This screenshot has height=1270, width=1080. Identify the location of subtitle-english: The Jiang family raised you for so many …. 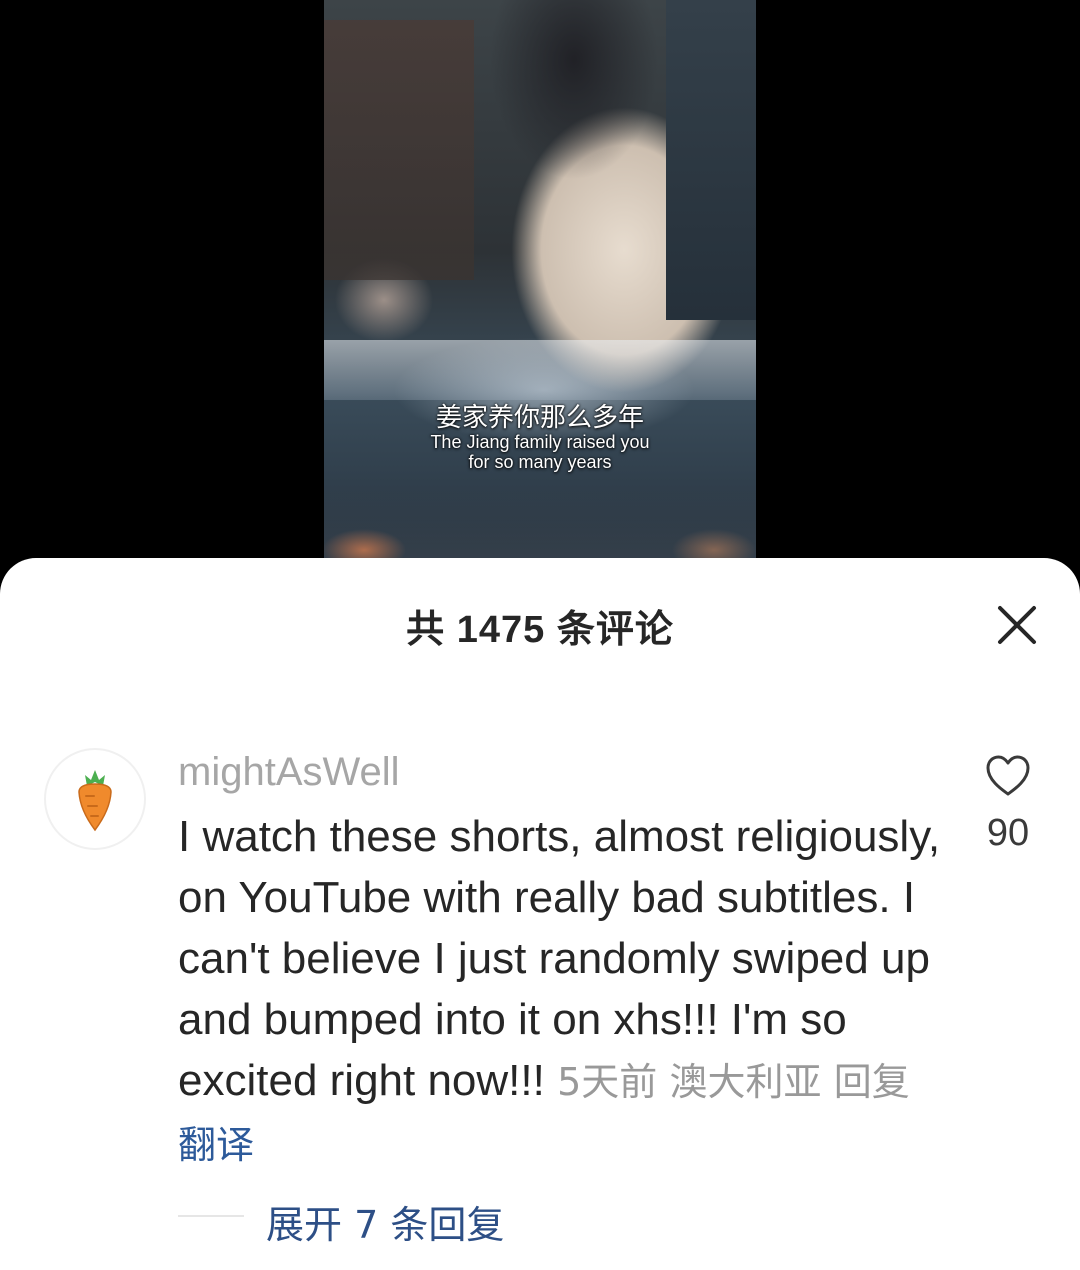
(540, 452).